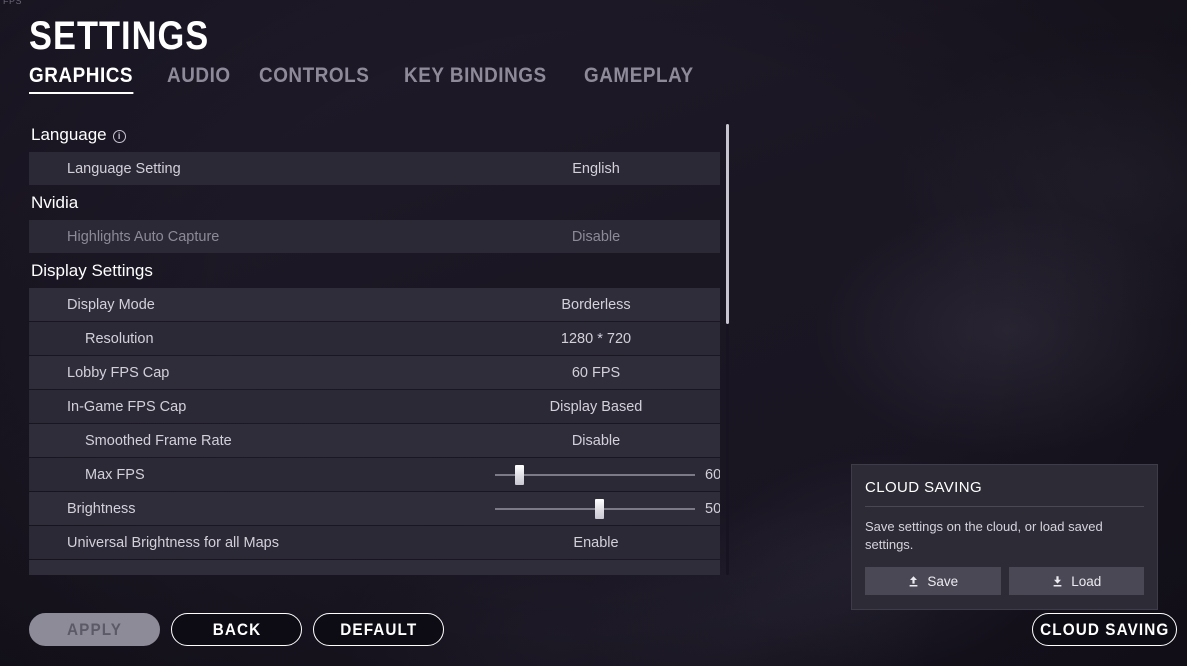  What do you see at coordinates (314, 80) in the screenshot?
I see `tab-controls: CONTROLS` at bounding box center [314, 80].